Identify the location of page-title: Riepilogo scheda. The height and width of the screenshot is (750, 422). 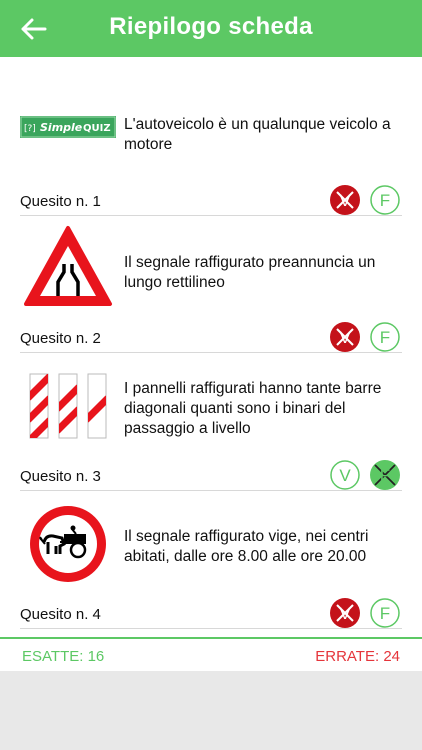
(211, 26).